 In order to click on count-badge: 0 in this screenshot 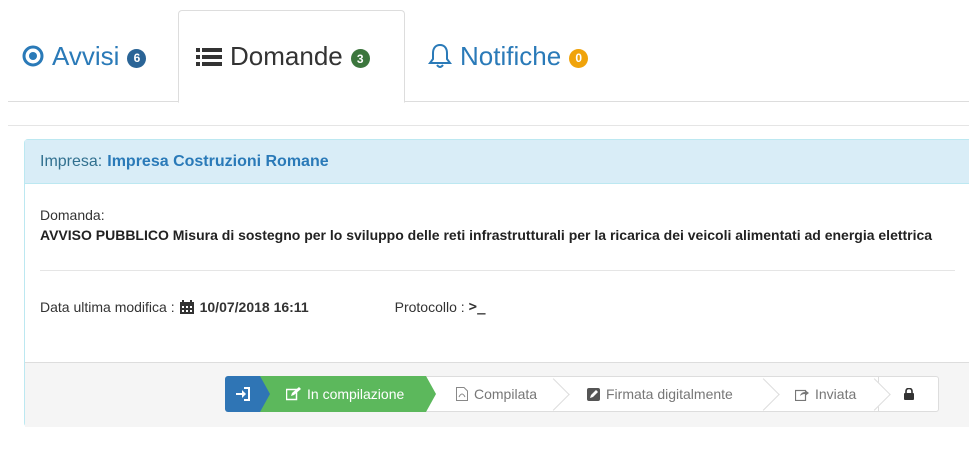, I will do `click(579, 58)`.